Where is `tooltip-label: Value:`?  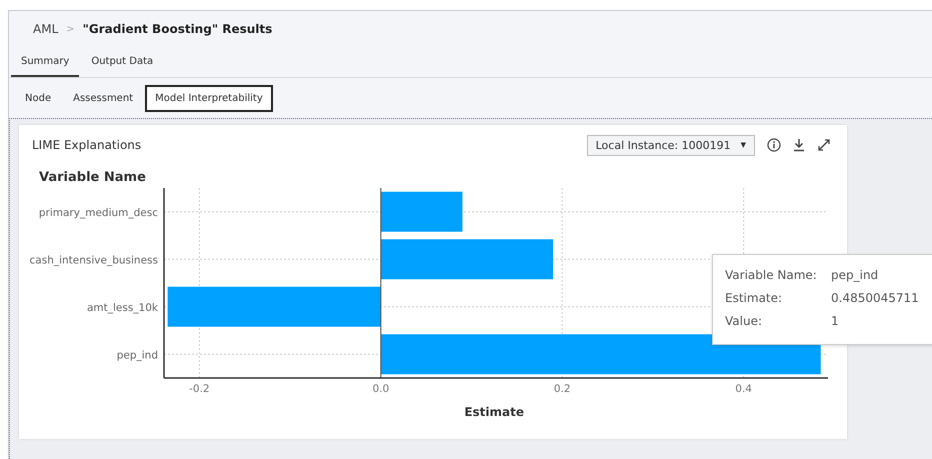
tooltip-label: Value: is located at coordinates (744, 321).